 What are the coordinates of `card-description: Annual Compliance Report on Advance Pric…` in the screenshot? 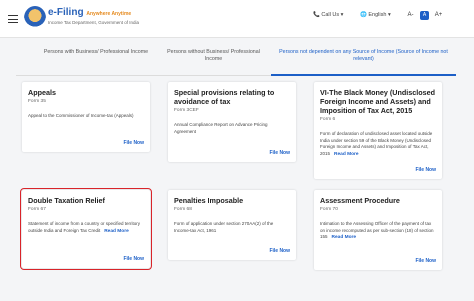 It's located at (221, 128).